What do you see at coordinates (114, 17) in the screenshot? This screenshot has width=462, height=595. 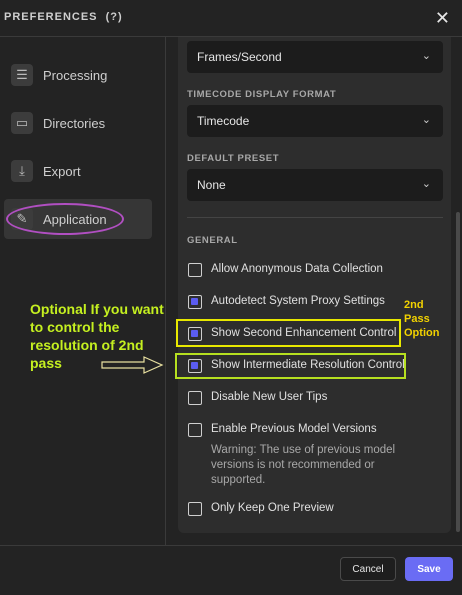 I see `help-link: (?)` at bounding box center [114, 17].